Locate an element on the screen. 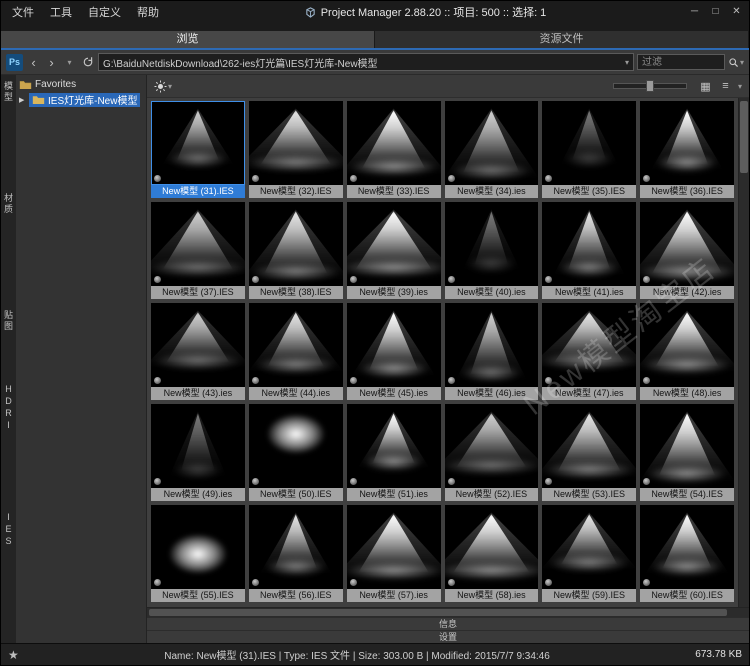 The width and height of the screenshot is (750, 666). tree-item-favorites: Favorites is located at coordinates (81, 84).